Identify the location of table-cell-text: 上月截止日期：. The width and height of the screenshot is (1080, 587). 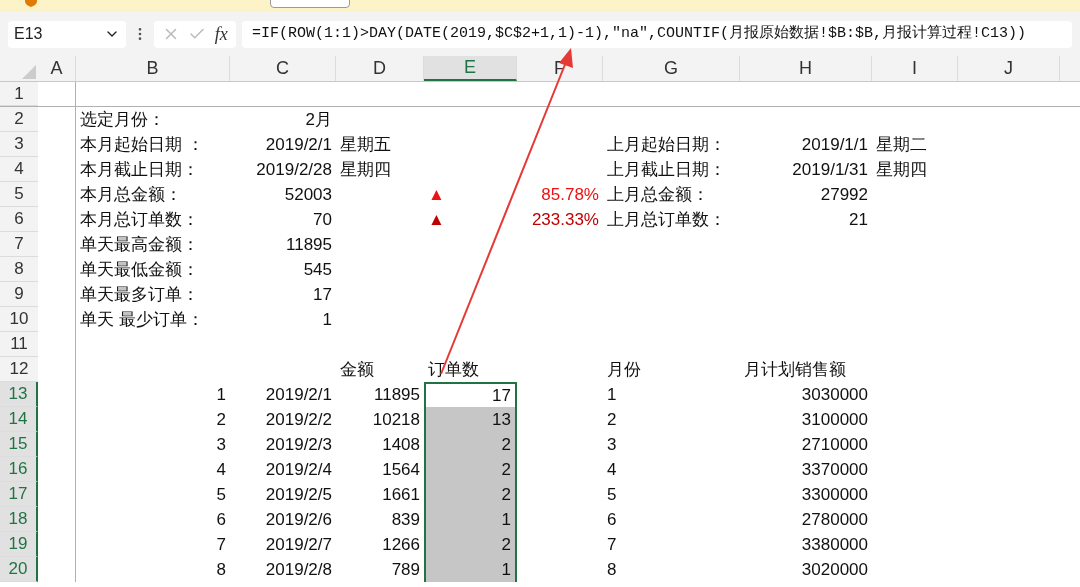
(666, 169).